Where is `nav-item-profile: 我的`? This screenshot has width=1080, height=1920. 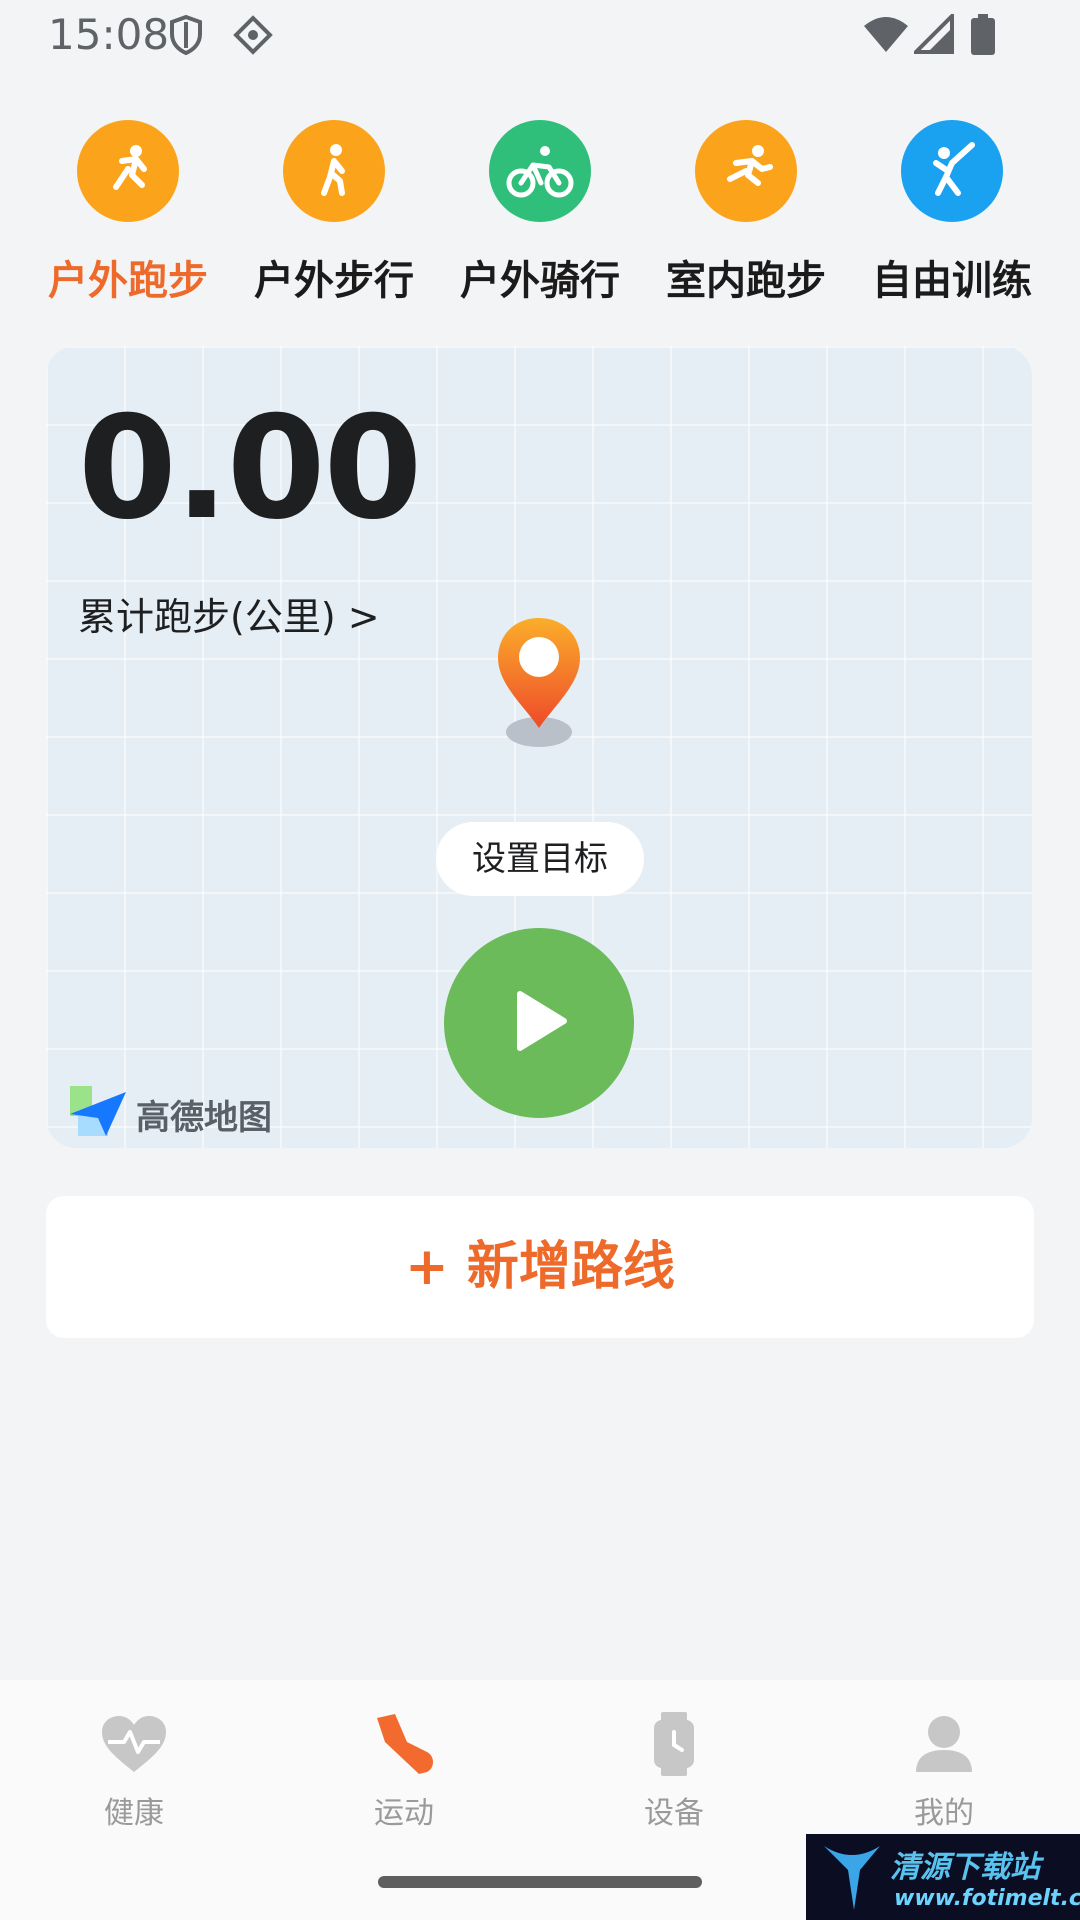
nav-item-profile: 我的 is located at coordinates (944, 1771).